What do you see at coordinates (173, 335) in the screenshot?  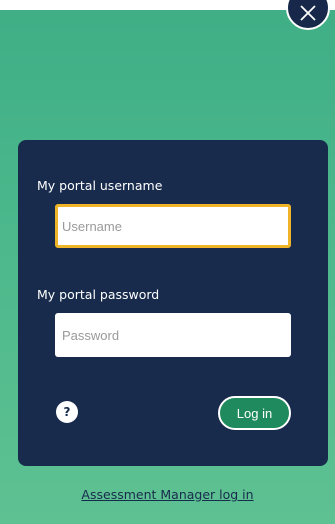 I see `password-input` at bounding box center [173, 335].